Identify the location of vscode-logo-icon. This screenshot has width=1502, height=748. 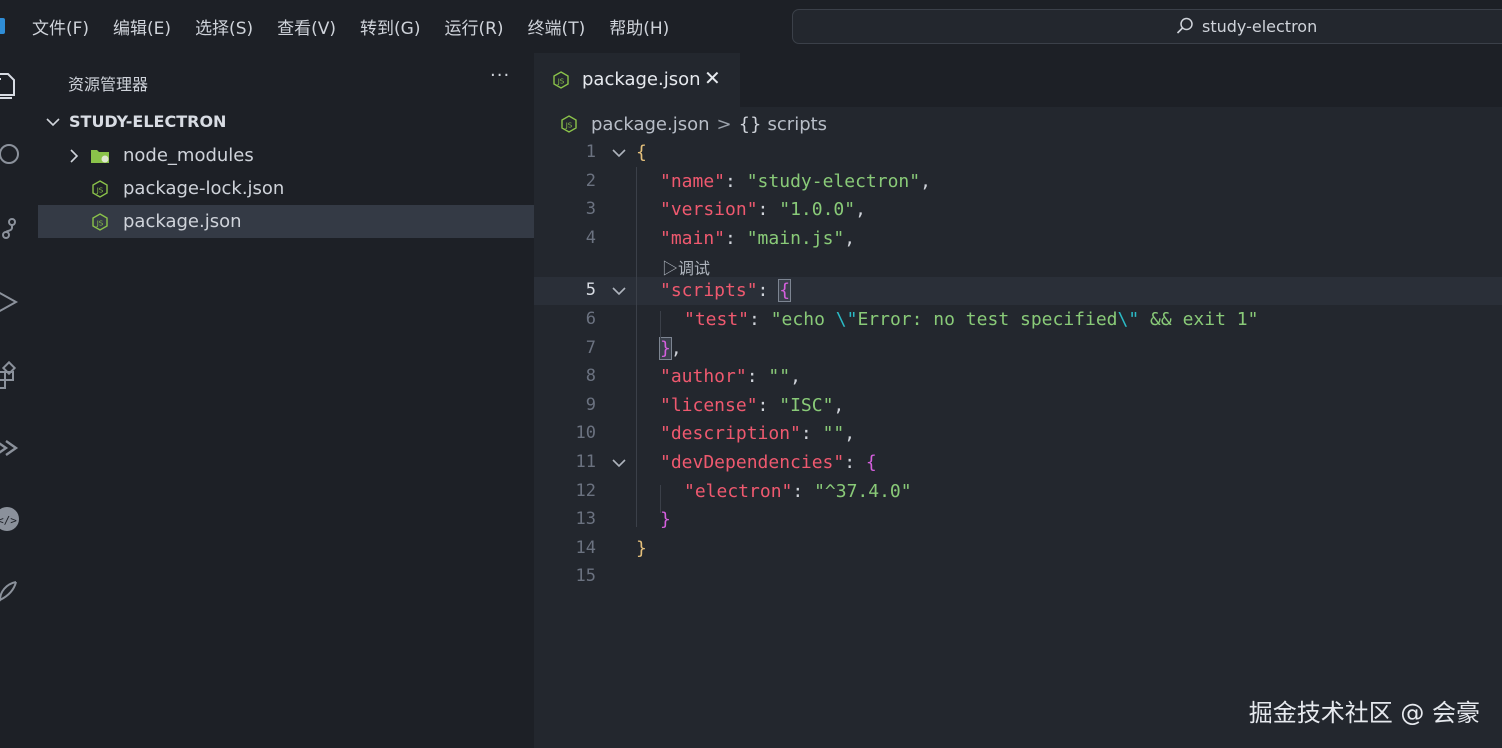
(2, 26).